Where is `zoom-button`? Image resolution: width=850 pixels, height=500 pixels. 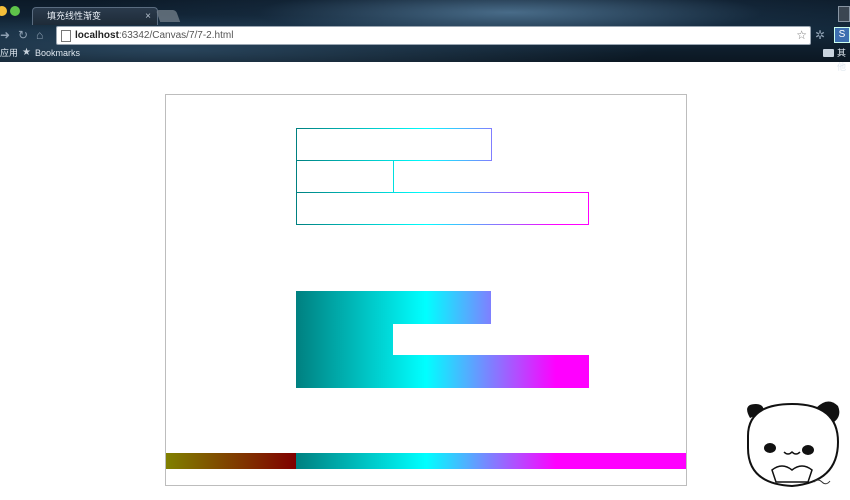 zoom-button is located at coordinates (15, 11).